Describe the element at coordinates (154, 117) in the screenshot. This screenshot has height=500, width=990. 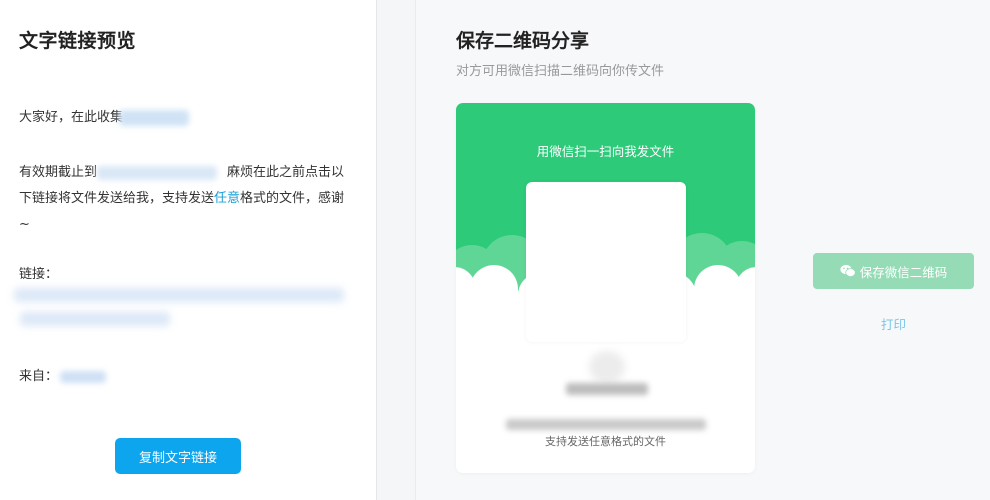
I see `blurred-collection-name` at that location.